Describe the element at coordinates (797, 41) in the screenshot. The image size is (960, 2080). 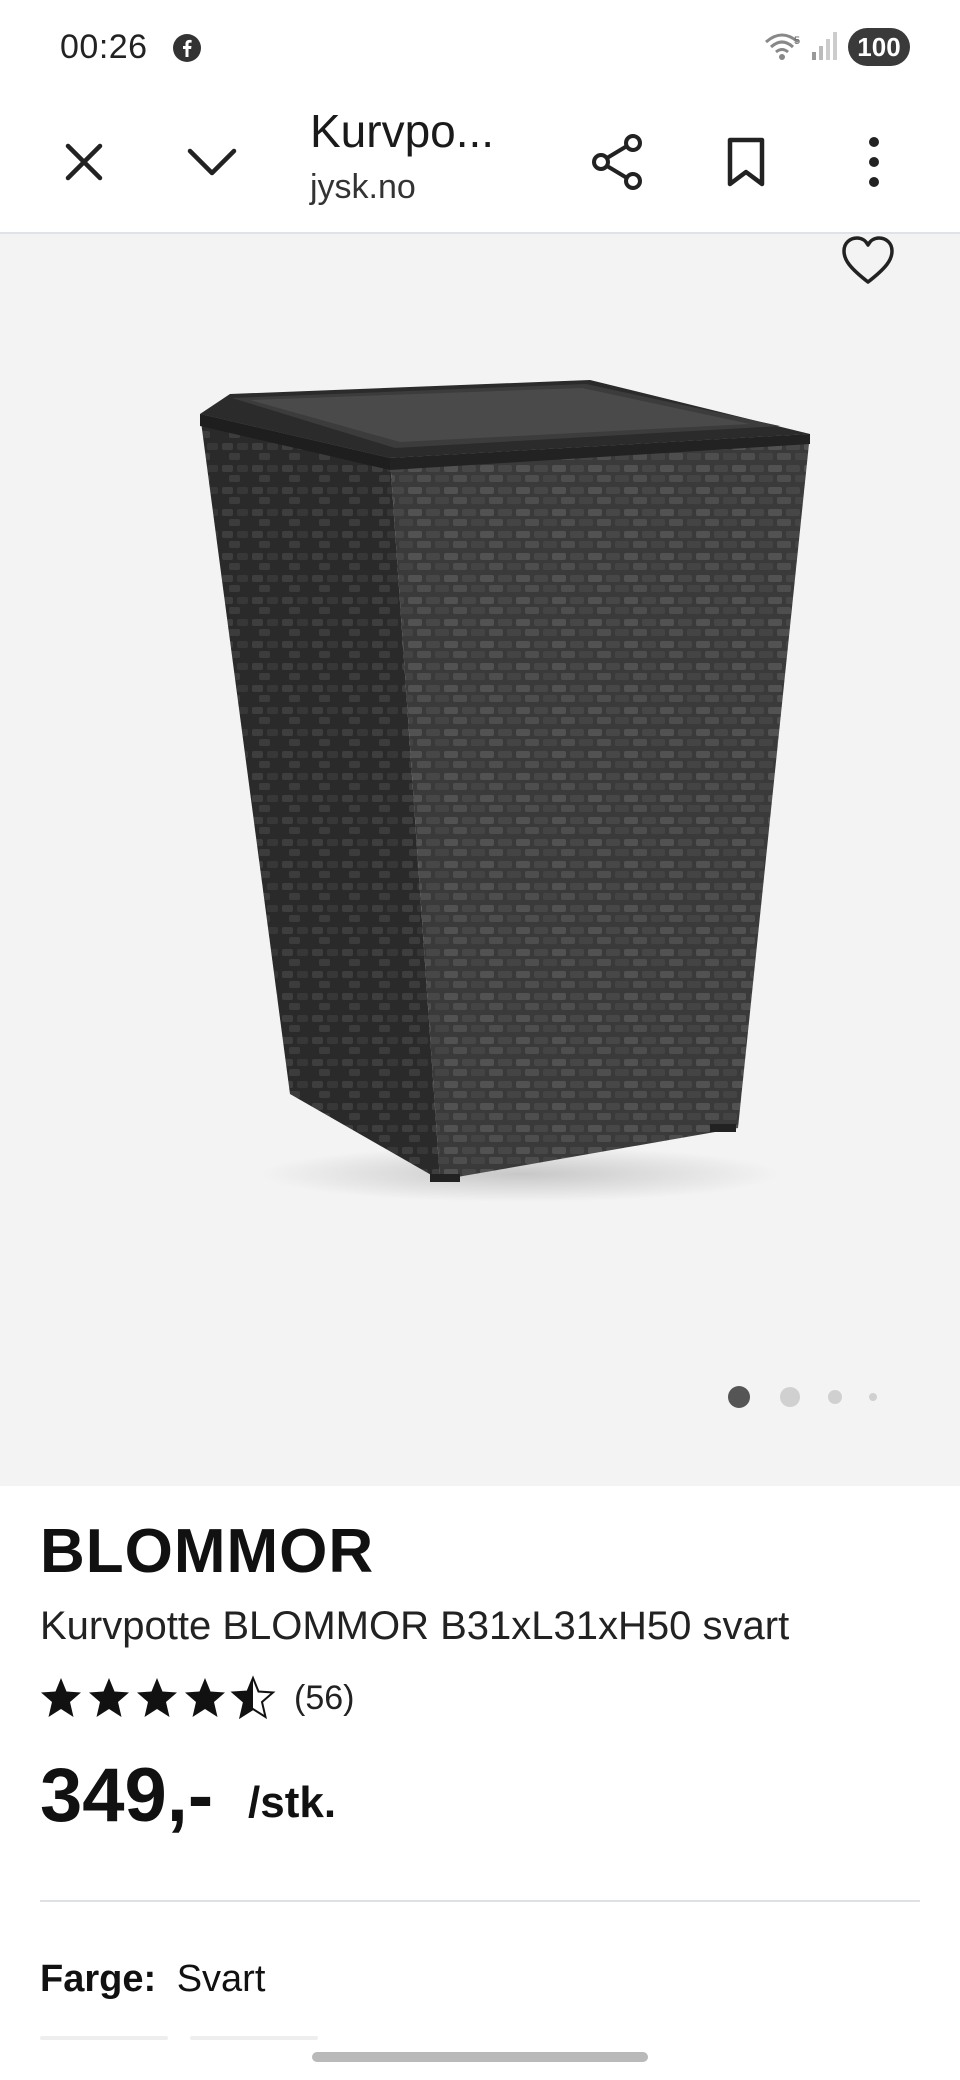
I see `svg-text: 5` at that location.